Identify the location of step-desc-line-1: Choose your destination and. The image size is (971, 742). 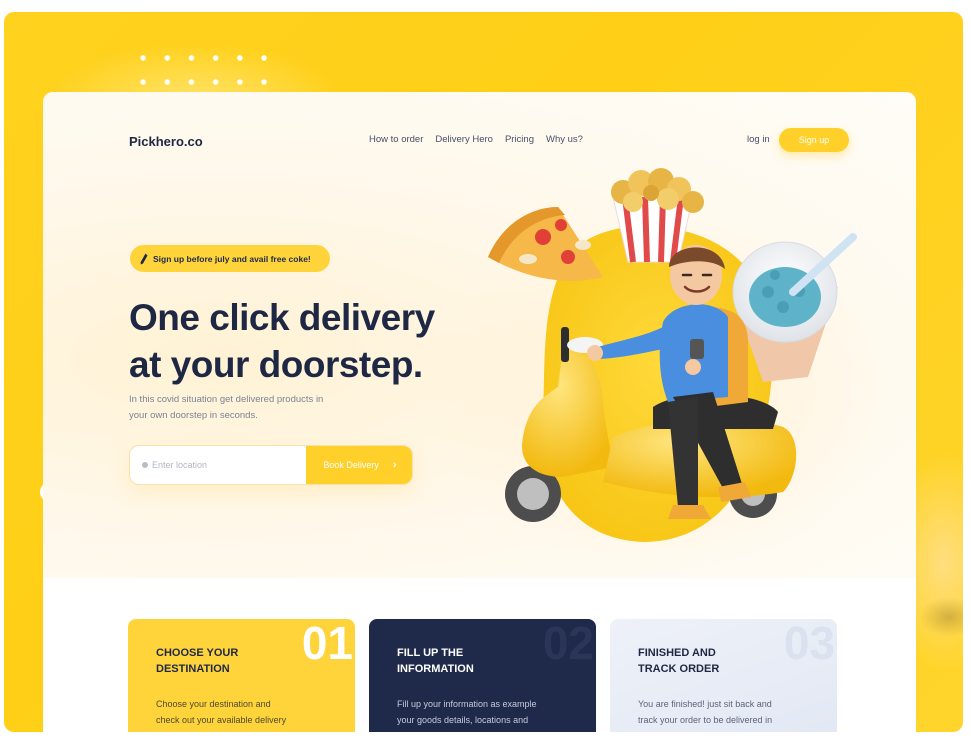
(213, 704).